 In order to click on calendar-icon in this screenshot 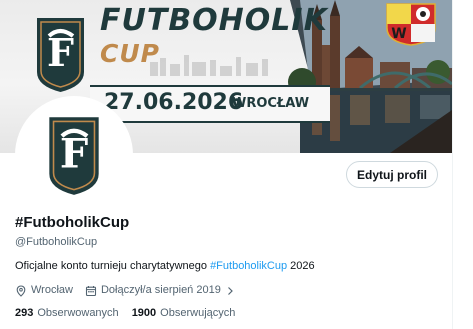, I will do `click(91, 291)`.